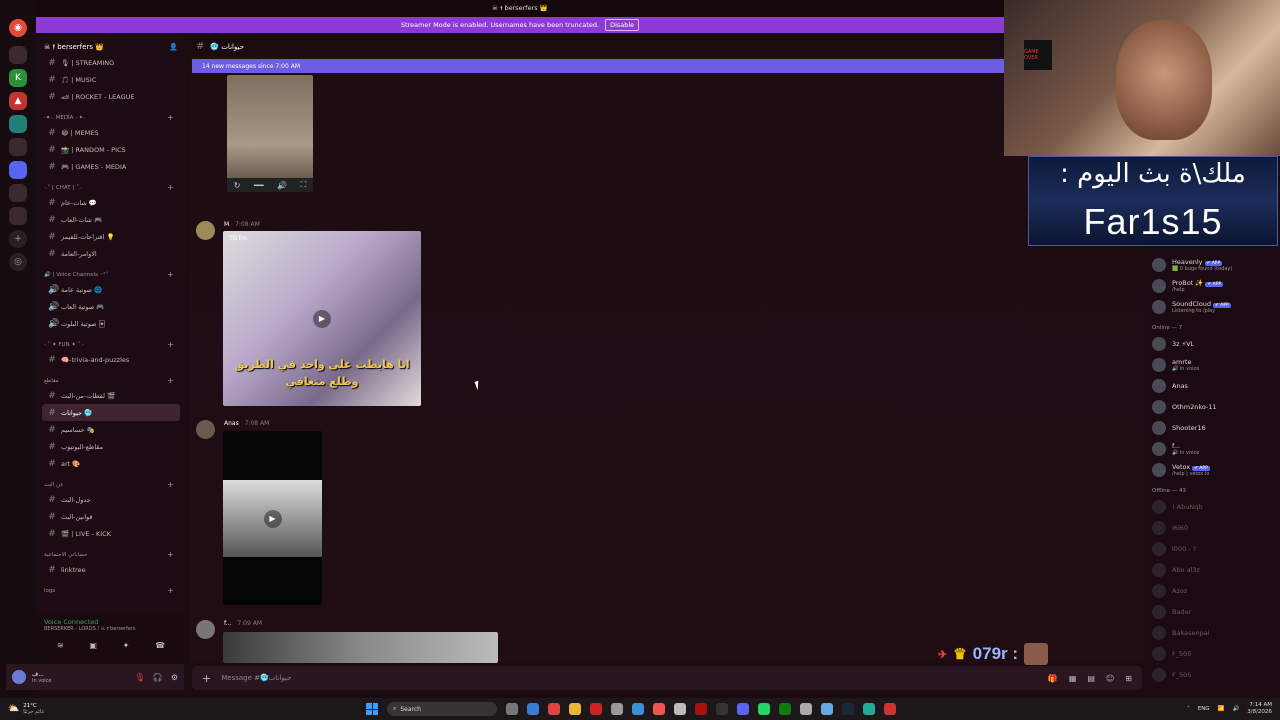 This screenshot has height=720, width=1280. Describe the element at coordinates (111, 499) in the screenshot. I see `channel-item: # جدول-البث` at that location.